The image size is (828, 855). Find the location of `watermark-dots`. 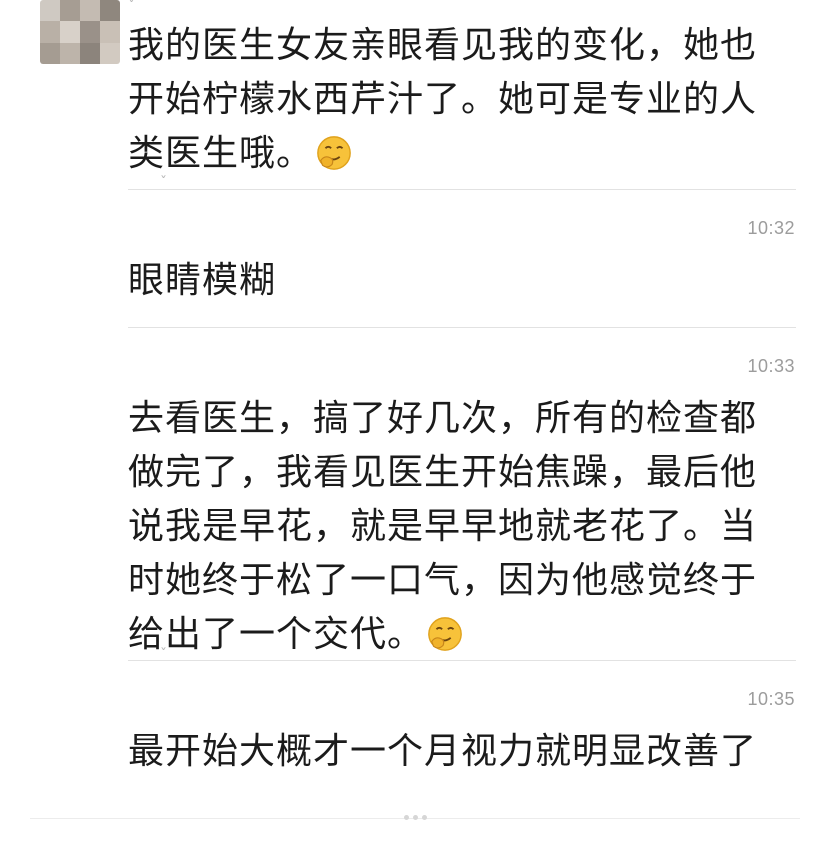

watermark-dots is located at coordinates (415, 817).